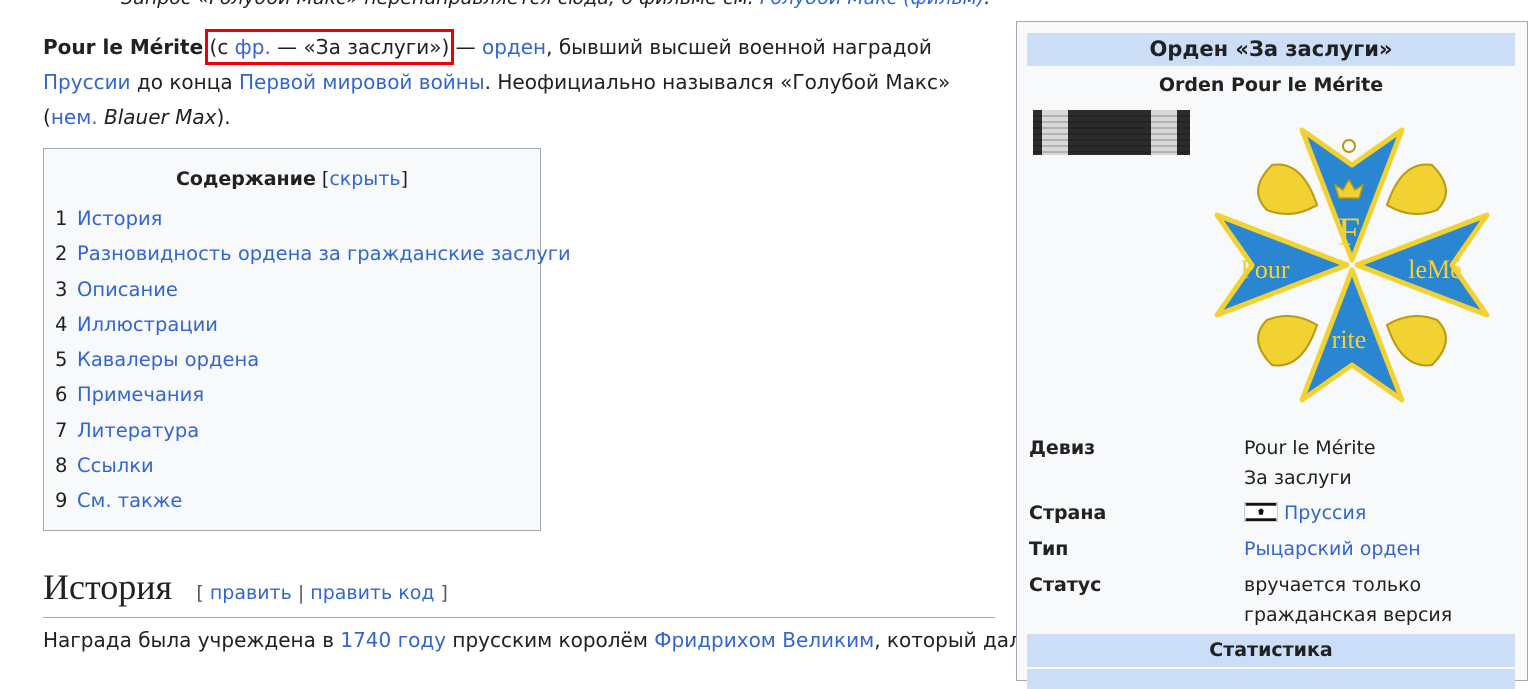 This screenshot has width=1539, height=689. What do you see at coordinates (119, 218) in the screenshot?
I see `toc-item-link: История` at bounding box center [119, 218].